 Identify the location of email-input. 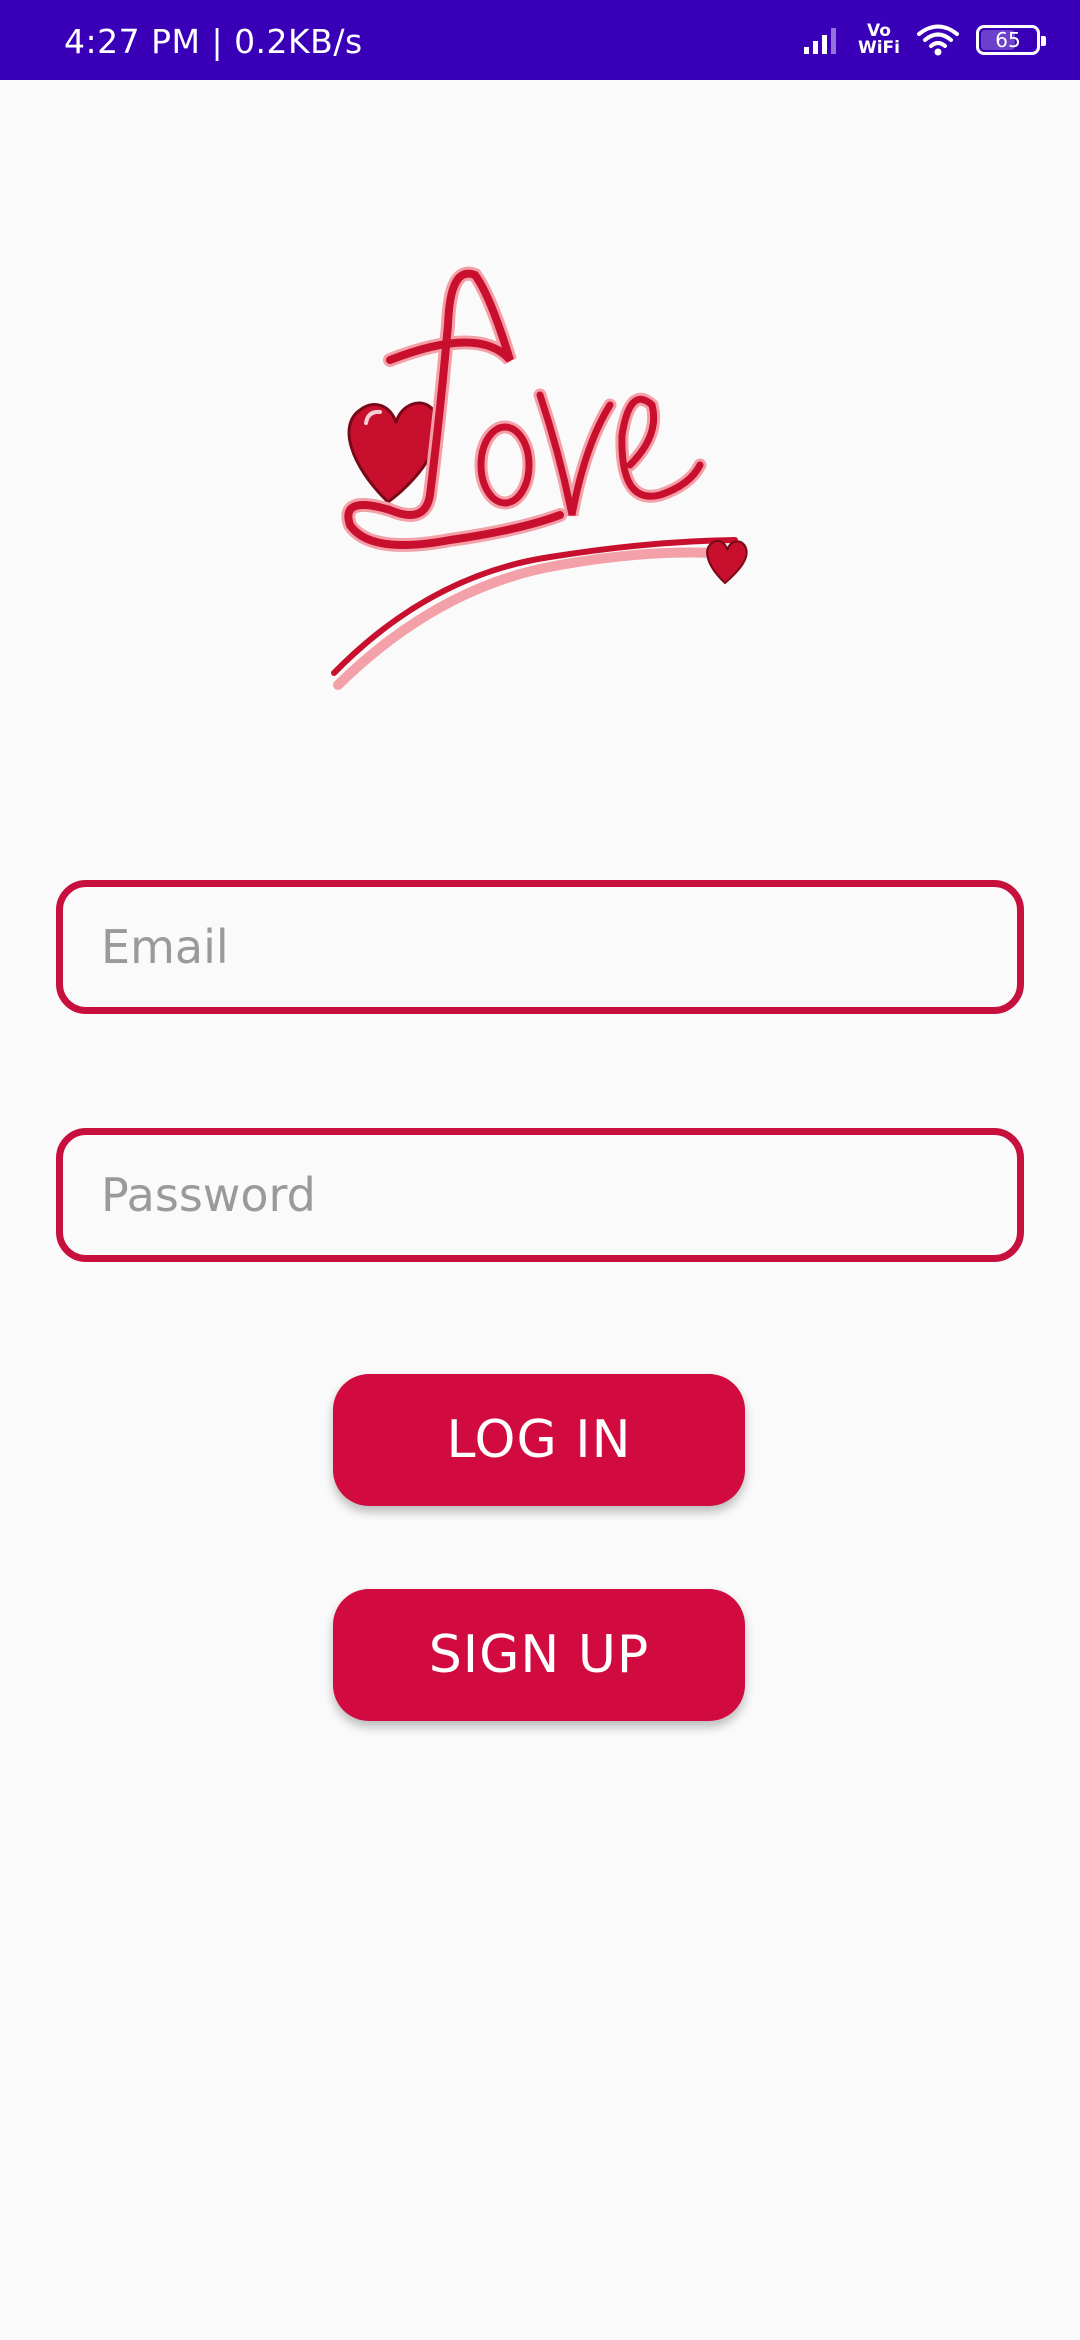
(540, 947).